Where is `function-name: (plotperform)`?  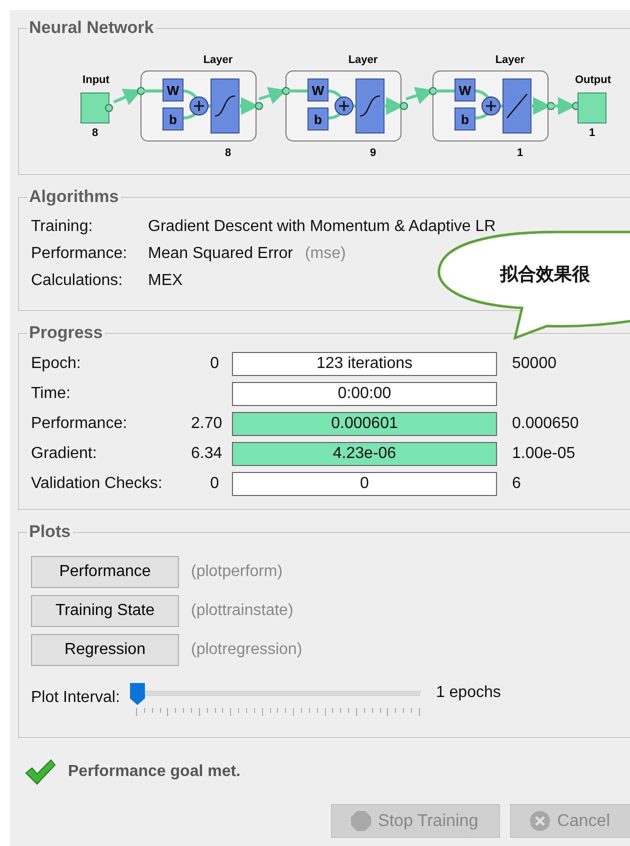
function-name: (plotperform) is located at coordinates (237, 571).